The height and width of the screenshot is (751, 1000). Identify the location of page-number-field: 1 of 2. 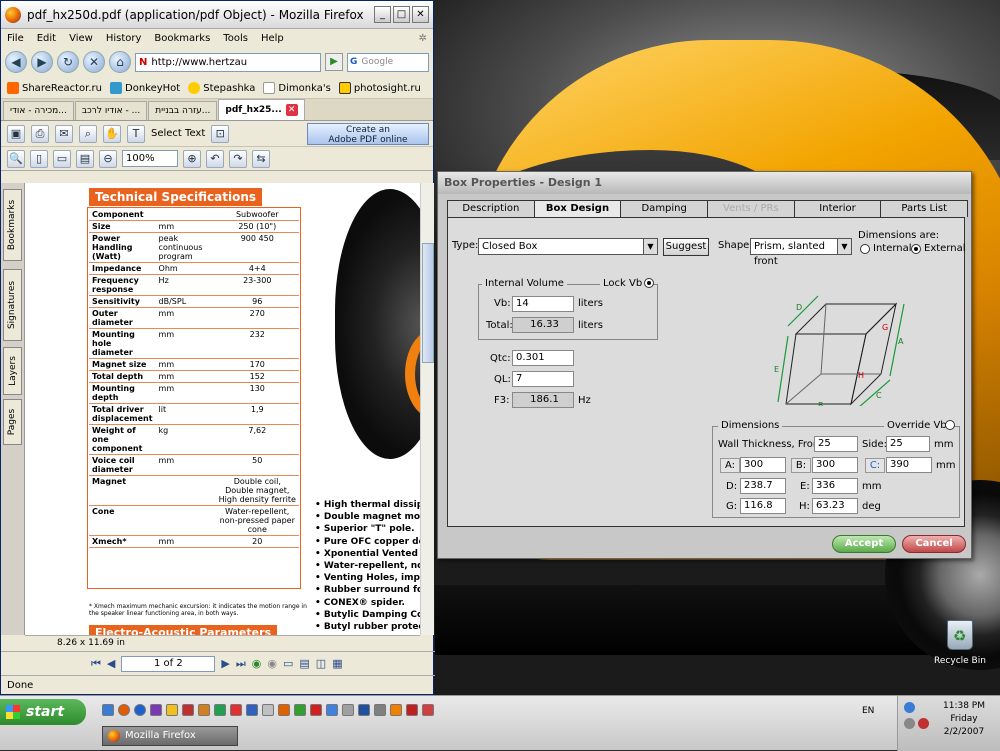
(168, 663).